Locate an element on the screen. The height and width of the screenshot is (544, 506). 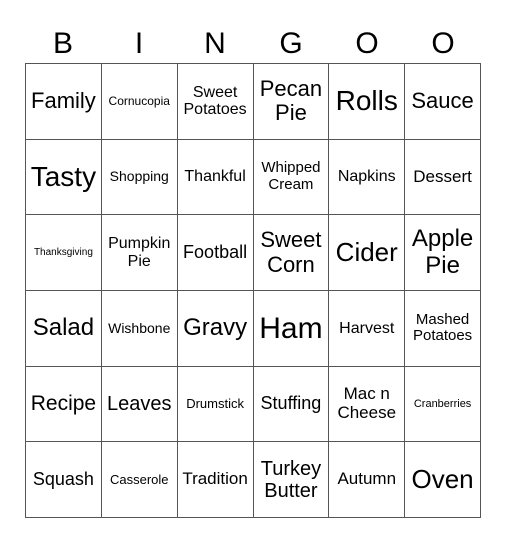
bingo-cell: Pecan Pie is located at coordinates (291, 102).